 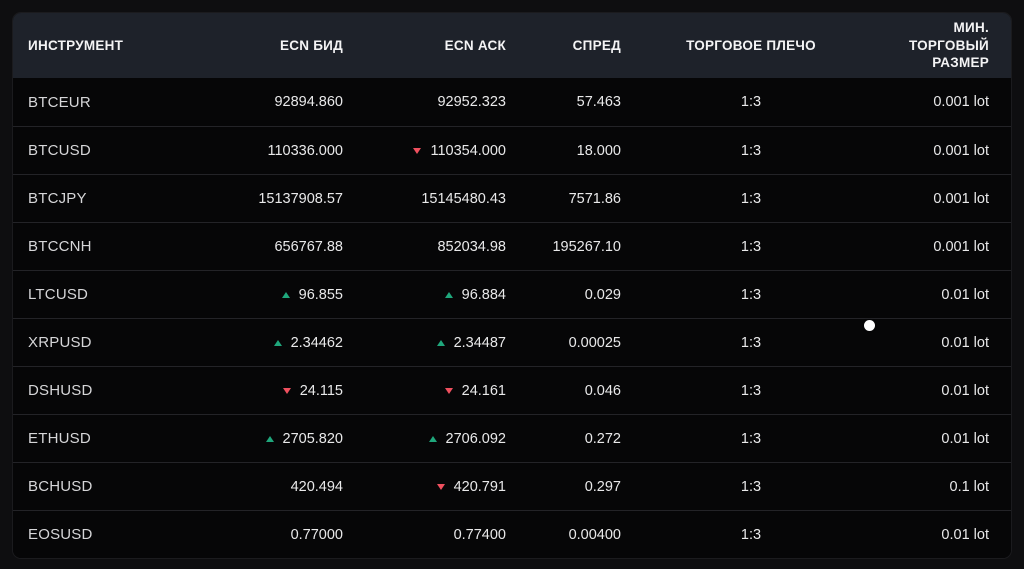 What do you see at coordinates (479, 486) in the screenshot?
I see `ask-value: 420.791` at bounding box center [479, 486].